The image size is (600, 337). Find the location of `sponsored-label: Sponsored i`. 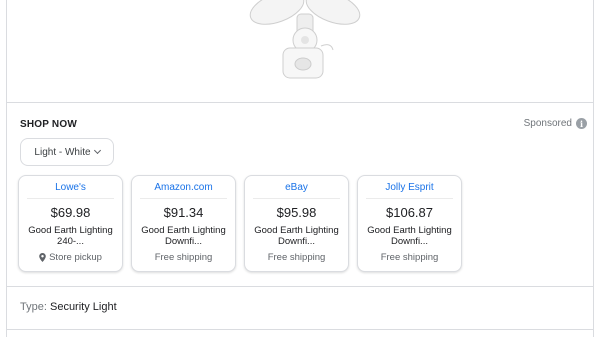

sponsored-label: Sponsored i is located at coordinates (555, 123).